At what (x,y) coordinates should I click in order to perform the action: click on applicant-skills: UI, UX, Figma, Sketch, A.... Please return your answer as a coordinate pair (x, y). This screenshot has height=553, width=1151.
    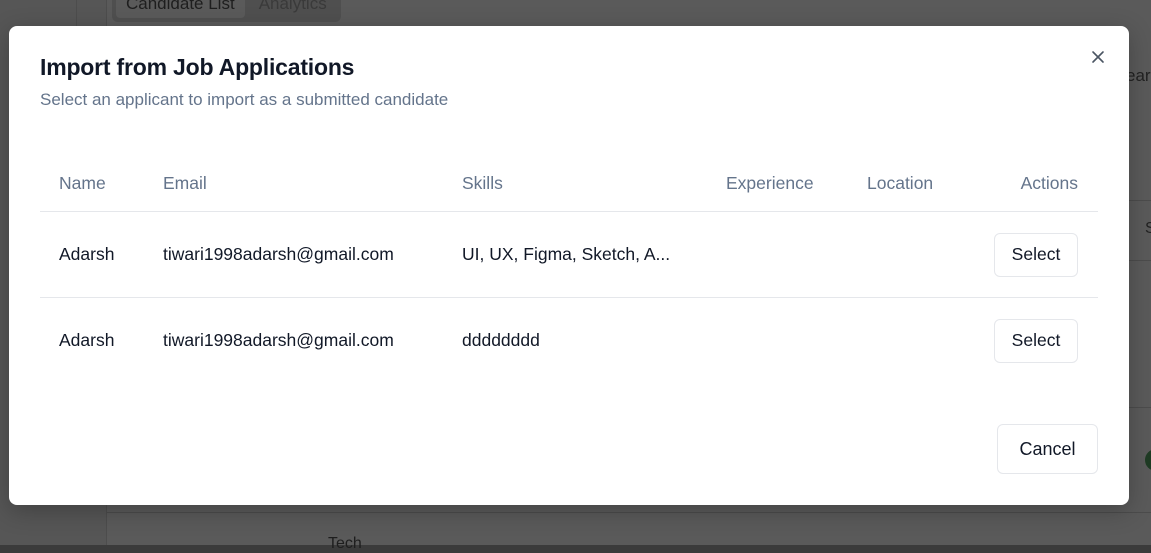
    Looking at the image, I should click on (566, 254).